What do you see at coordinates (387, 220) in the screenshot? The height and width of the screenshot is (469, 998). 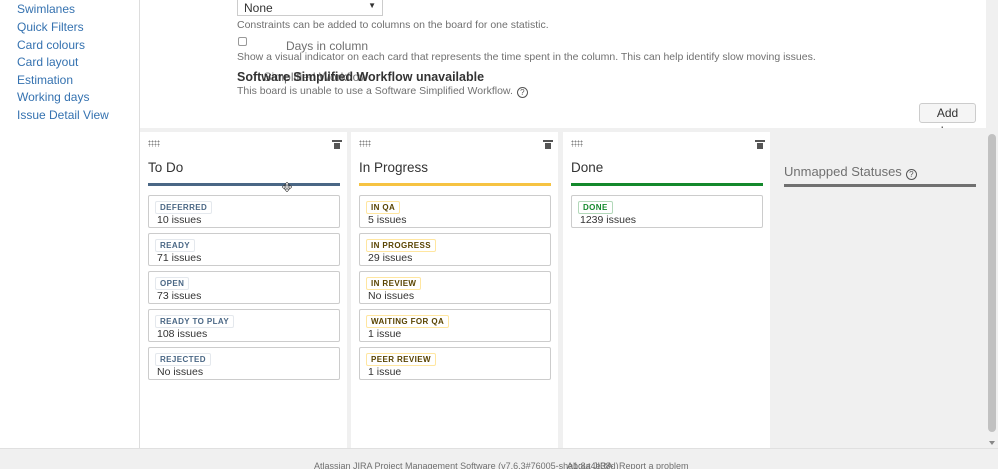 I see `issue-count: 5 issues` at bounding box center [387, 220].